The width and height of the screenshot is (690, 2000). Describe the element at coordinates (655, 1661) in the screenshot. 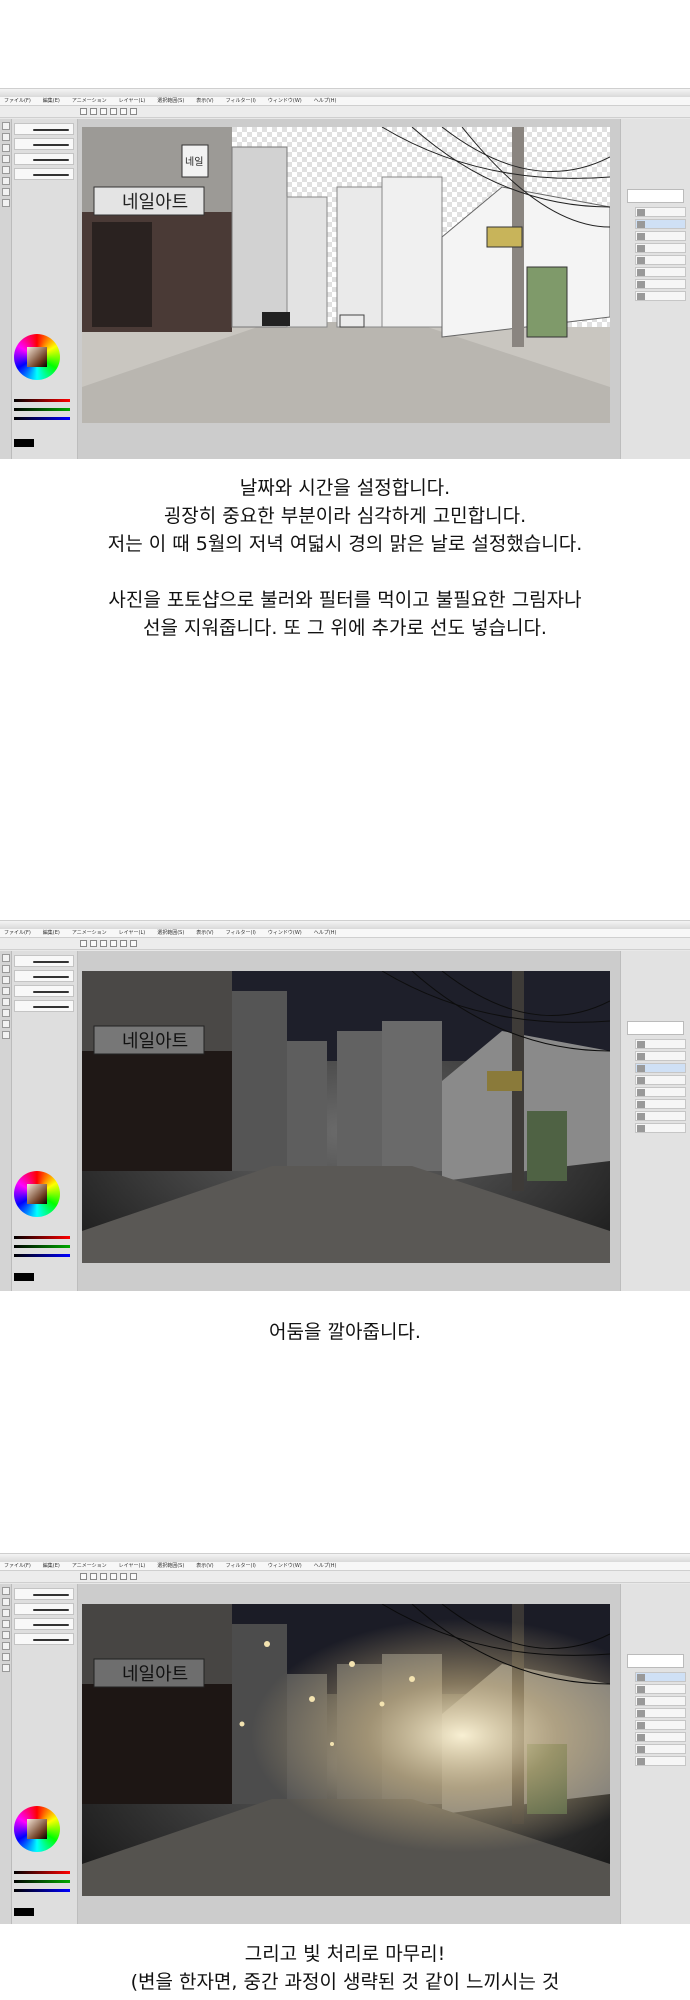

I see `navigator-thumbnail` at that location.